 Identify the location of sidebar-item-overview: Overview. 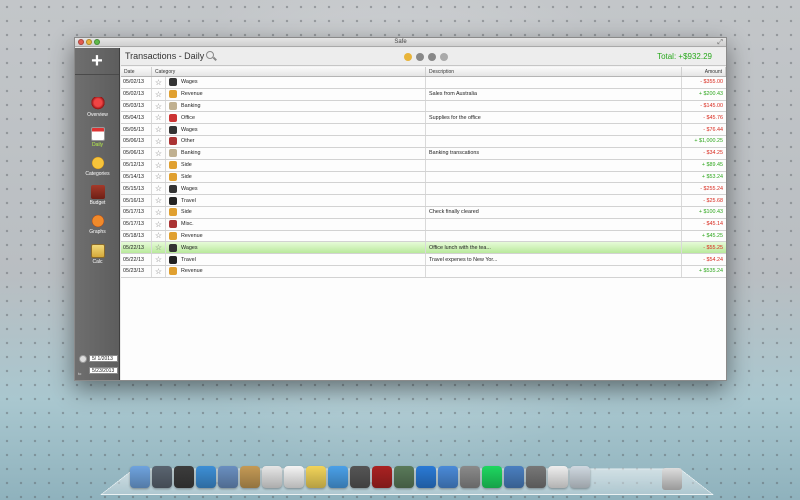
(97, 107).